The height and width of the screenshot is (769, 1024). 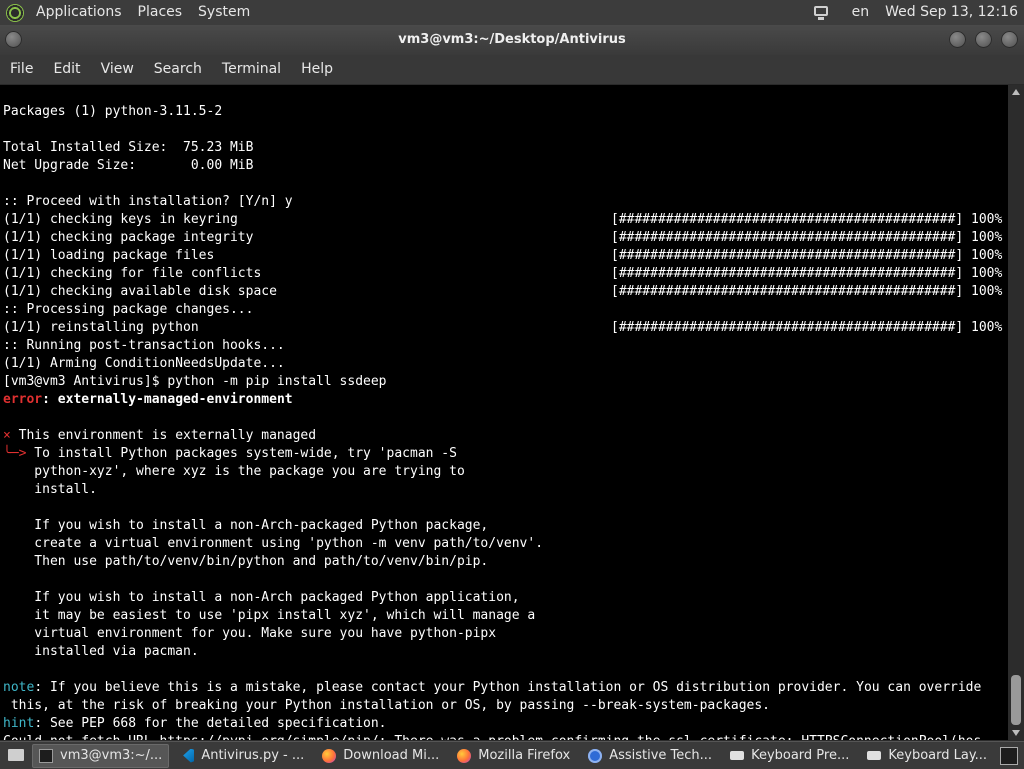 I want to click on terminal-line: installed via pacman., so click(x=101, y=652).